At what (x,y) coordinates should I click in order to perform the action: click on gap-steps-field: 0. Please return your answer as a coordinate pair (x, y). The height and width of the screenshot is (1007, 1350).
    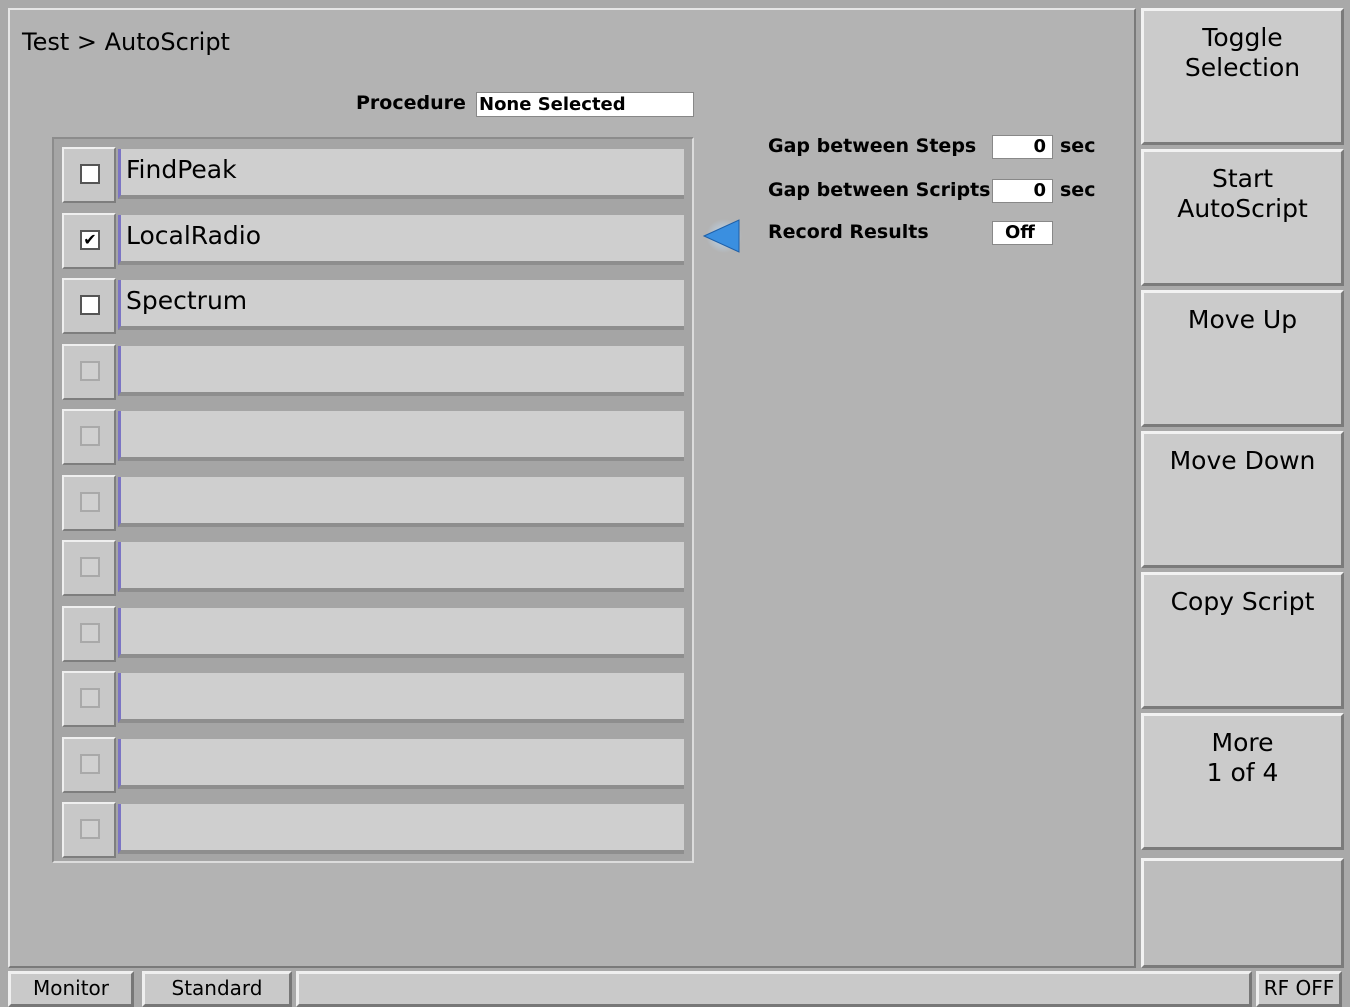
    Looking at the image, I should click on (1022, 147).